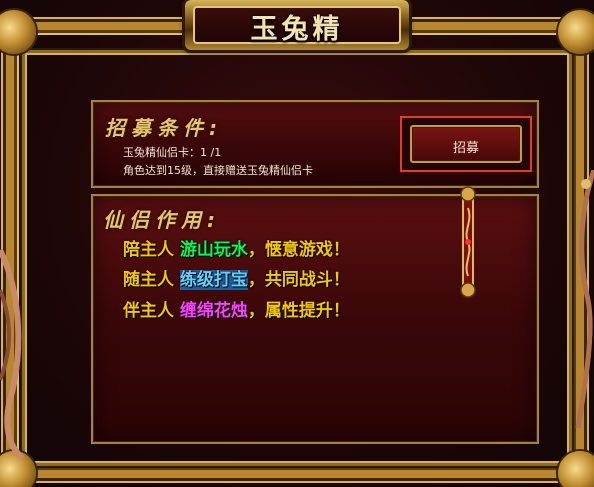 The width and height of the screenshot is (594, 487). What do you see at coordinates (148, 250) in the screenshot?
I see `effect-prefix: 陪主人` at bounding box center [148, 250].